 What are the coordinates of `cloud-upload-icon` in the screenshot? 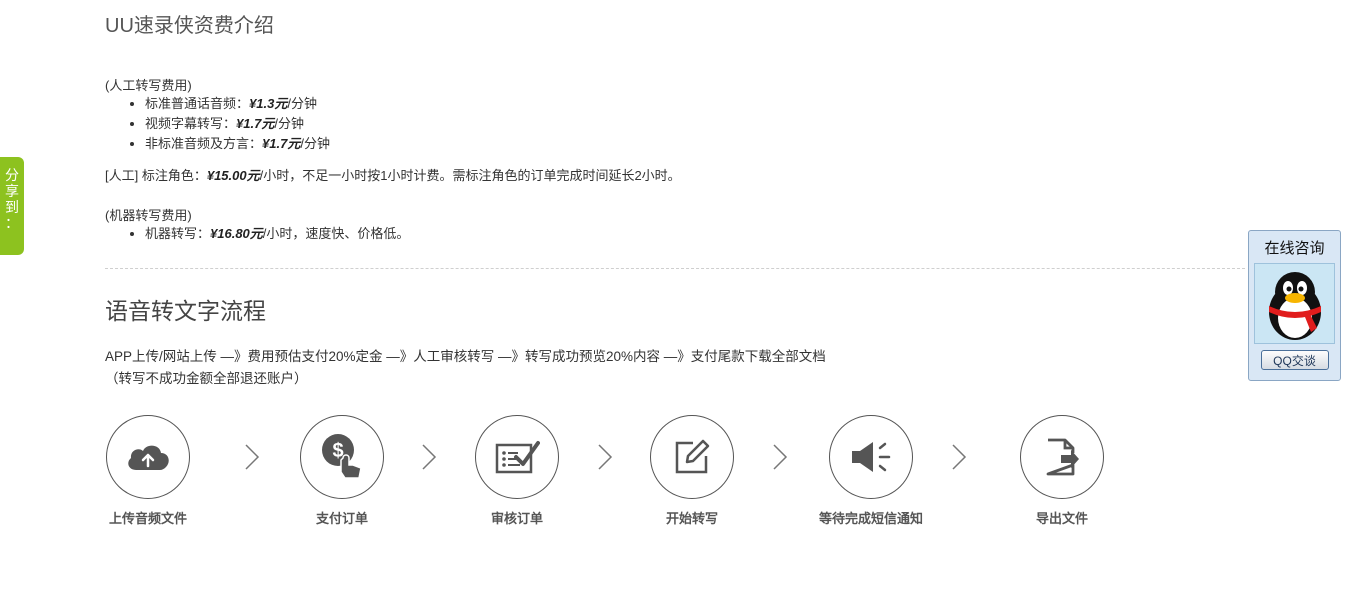 It's located at (148, 457).